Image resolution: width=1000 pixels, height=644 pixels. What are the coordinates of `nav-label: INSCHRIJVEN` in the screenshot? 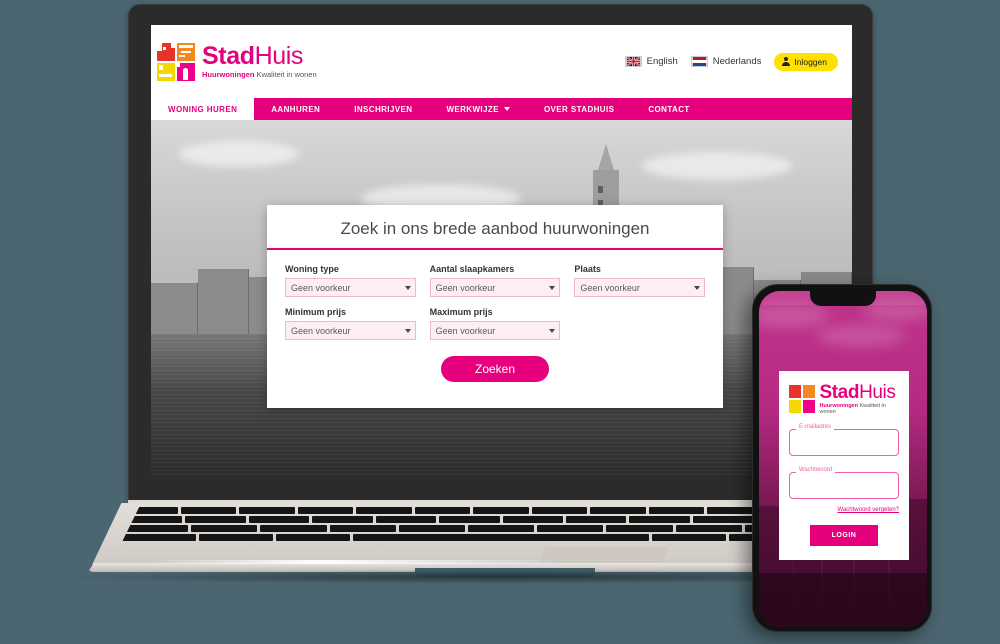 It's located at (383, 109).